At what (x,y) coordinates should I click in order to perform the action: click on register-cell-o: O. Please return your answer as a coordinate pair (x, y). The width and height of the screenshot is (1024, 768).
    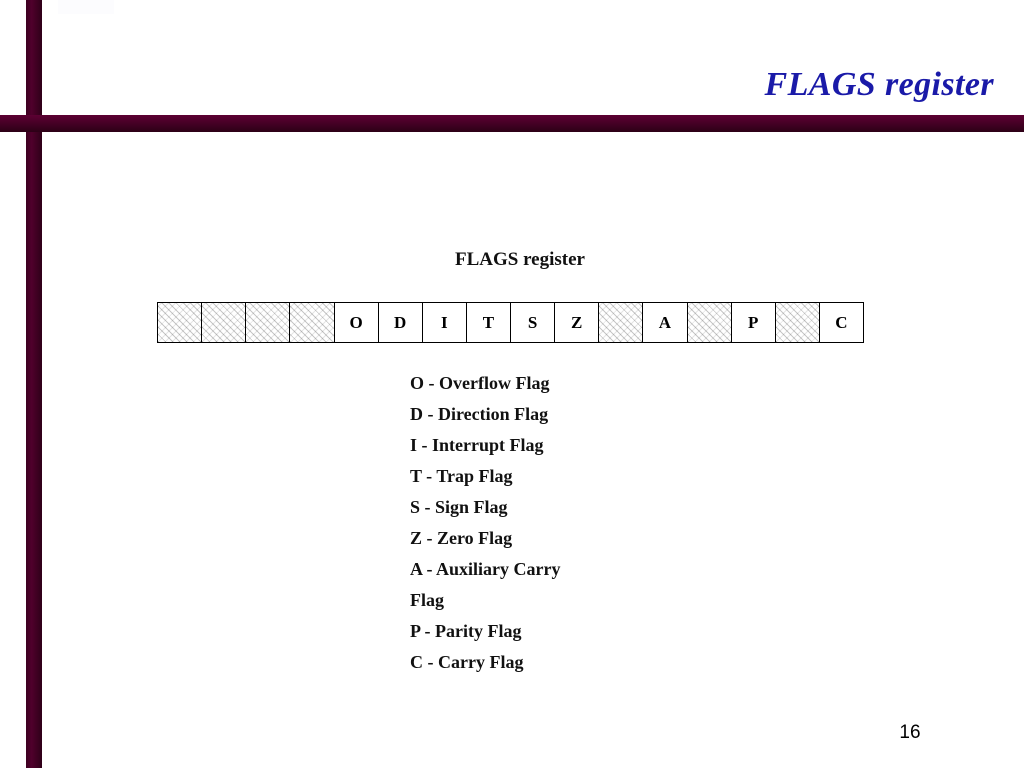
    Looking at the image, I should click on (356, 322).